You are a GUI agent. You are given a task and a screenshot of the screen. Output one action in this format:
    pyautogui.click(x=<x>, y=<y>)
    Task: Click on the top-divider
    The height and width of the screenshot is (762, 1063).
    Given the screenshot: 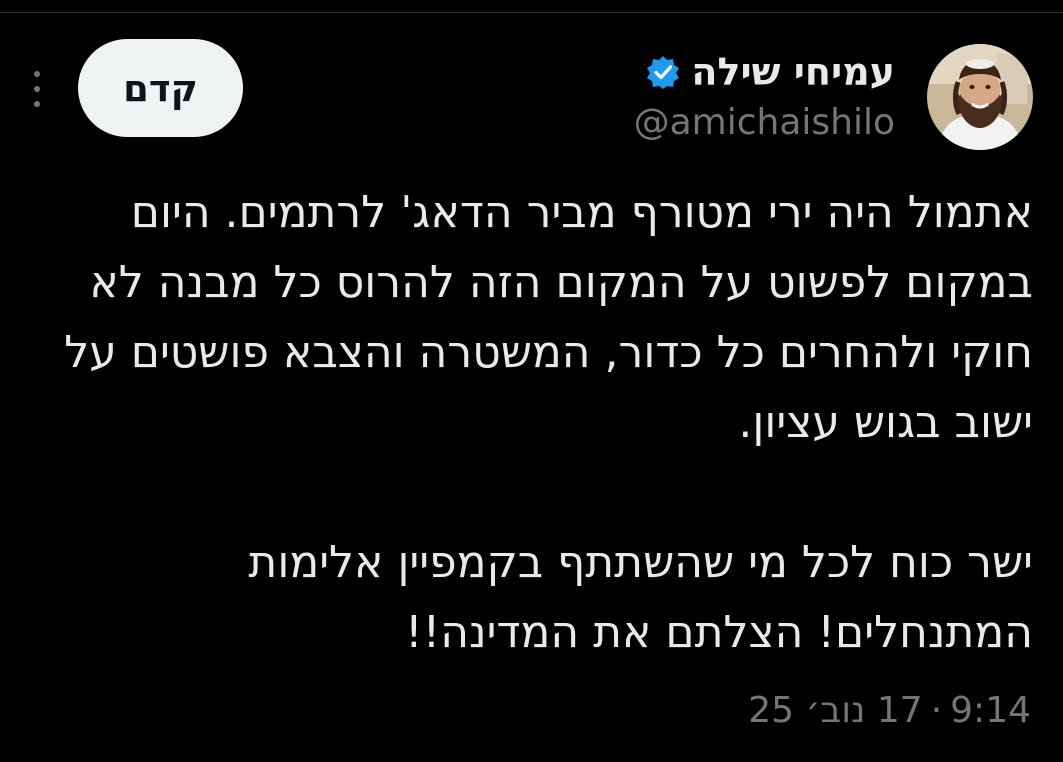 What is the action you would take?
    pyautogui.click(x=531, y=12)
    